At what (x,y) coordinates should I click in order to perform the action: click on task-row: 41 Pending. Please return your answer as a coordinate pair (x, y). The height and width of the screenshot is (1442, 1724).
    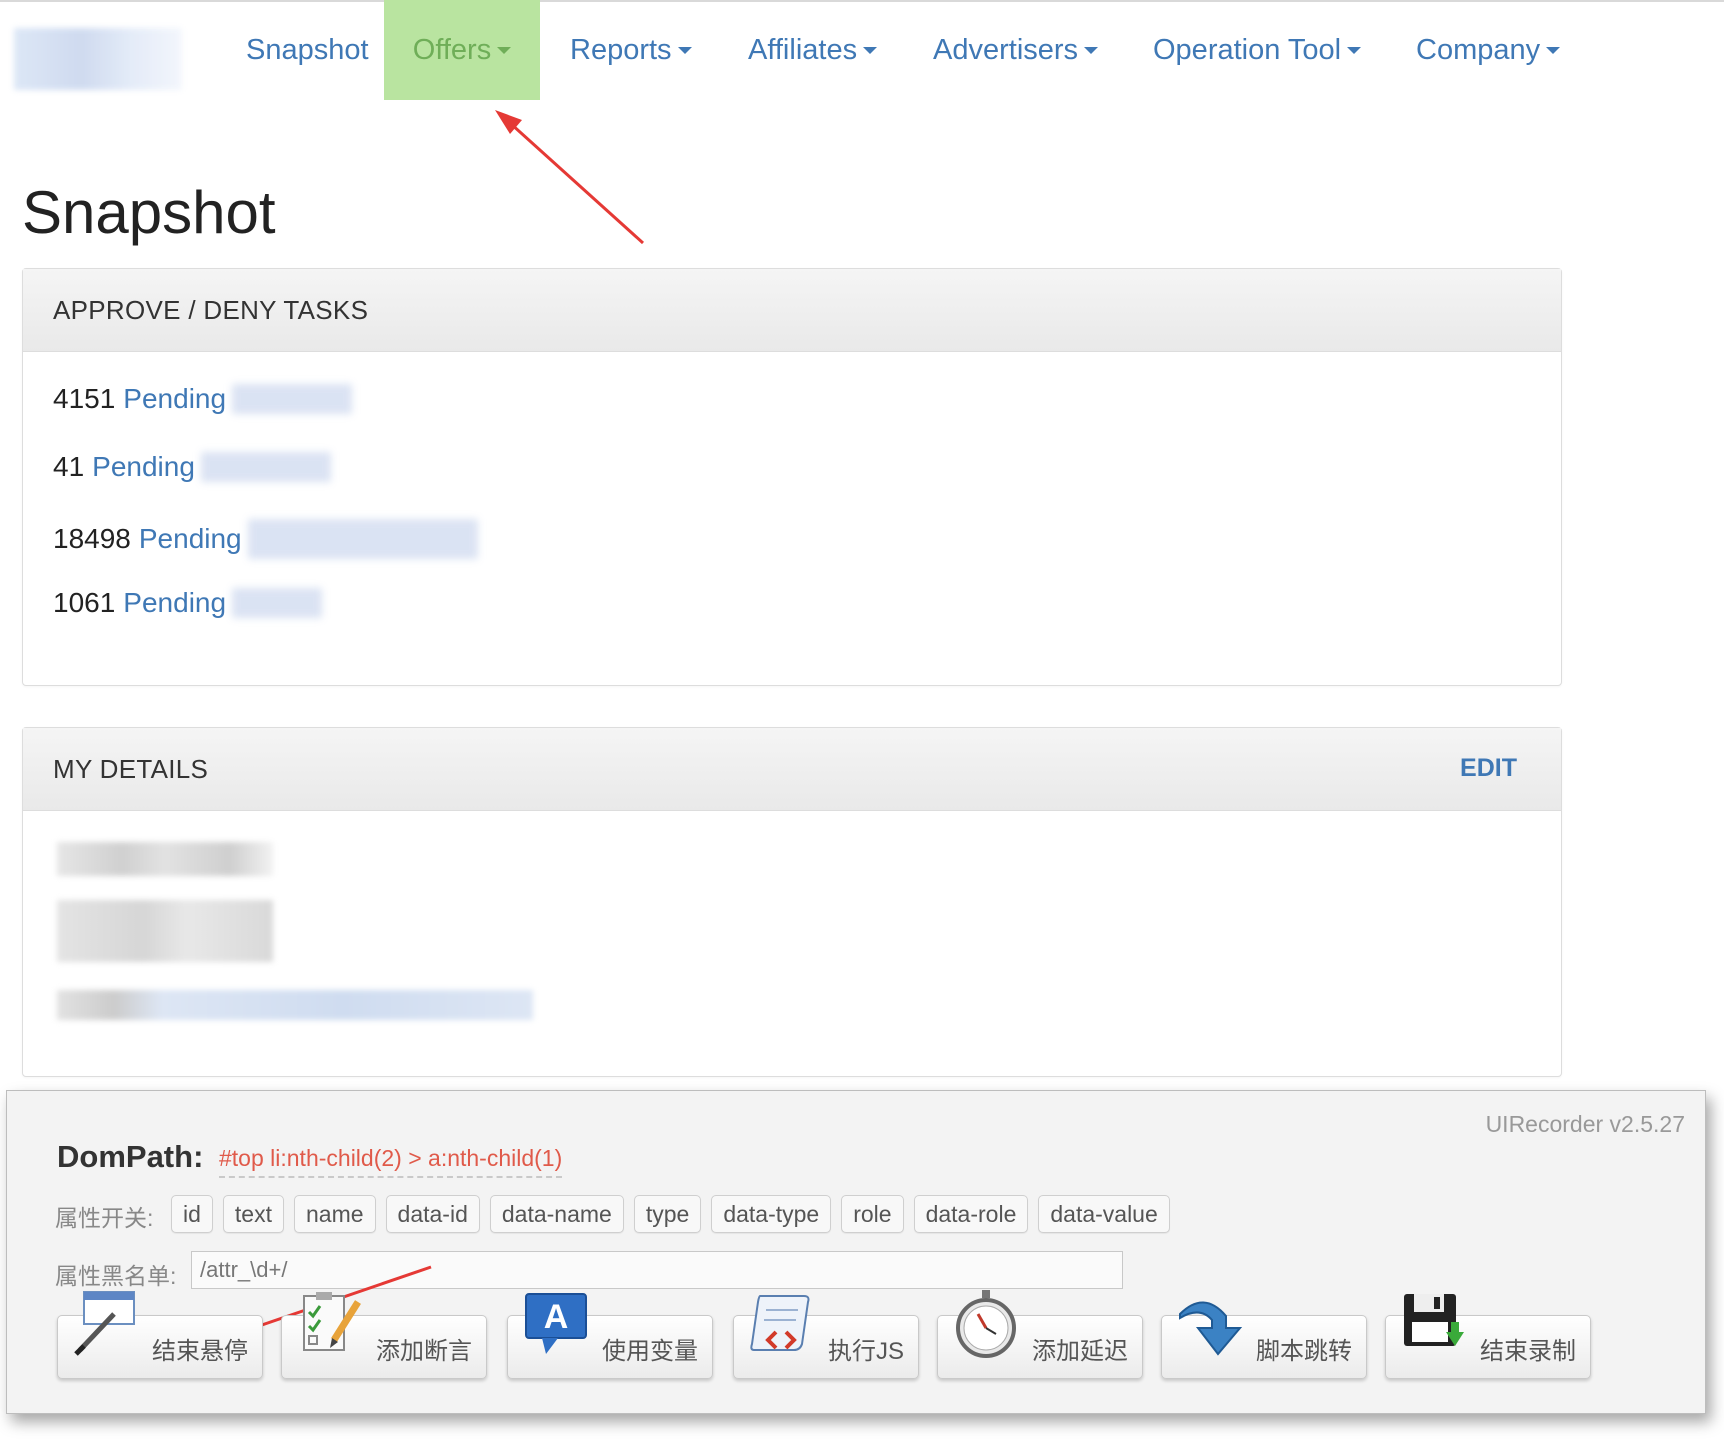
    Looking at the image, I should click on (192, 467).